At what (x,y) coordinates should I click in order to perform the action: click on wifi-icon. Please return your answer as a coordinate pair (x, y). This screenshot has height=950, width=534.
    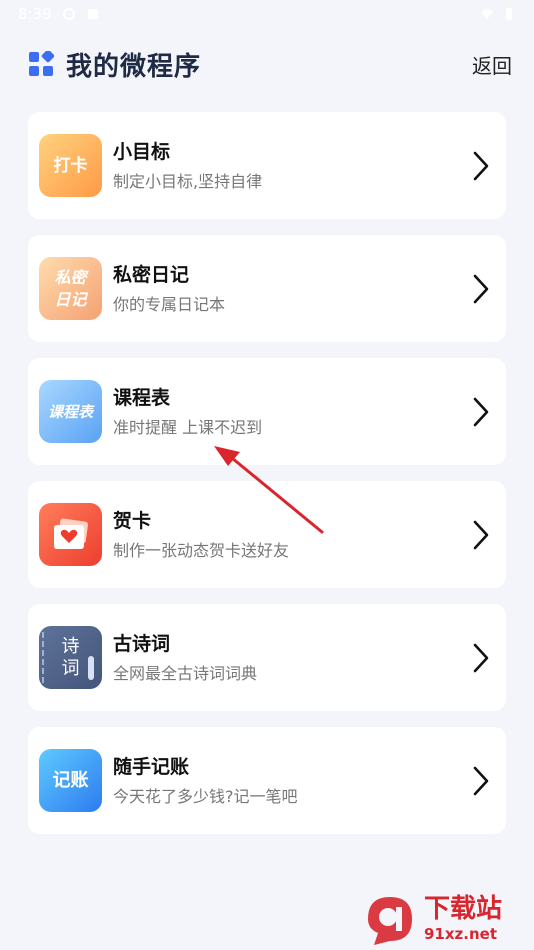
    Looking at the image, I should click on (487, 14).